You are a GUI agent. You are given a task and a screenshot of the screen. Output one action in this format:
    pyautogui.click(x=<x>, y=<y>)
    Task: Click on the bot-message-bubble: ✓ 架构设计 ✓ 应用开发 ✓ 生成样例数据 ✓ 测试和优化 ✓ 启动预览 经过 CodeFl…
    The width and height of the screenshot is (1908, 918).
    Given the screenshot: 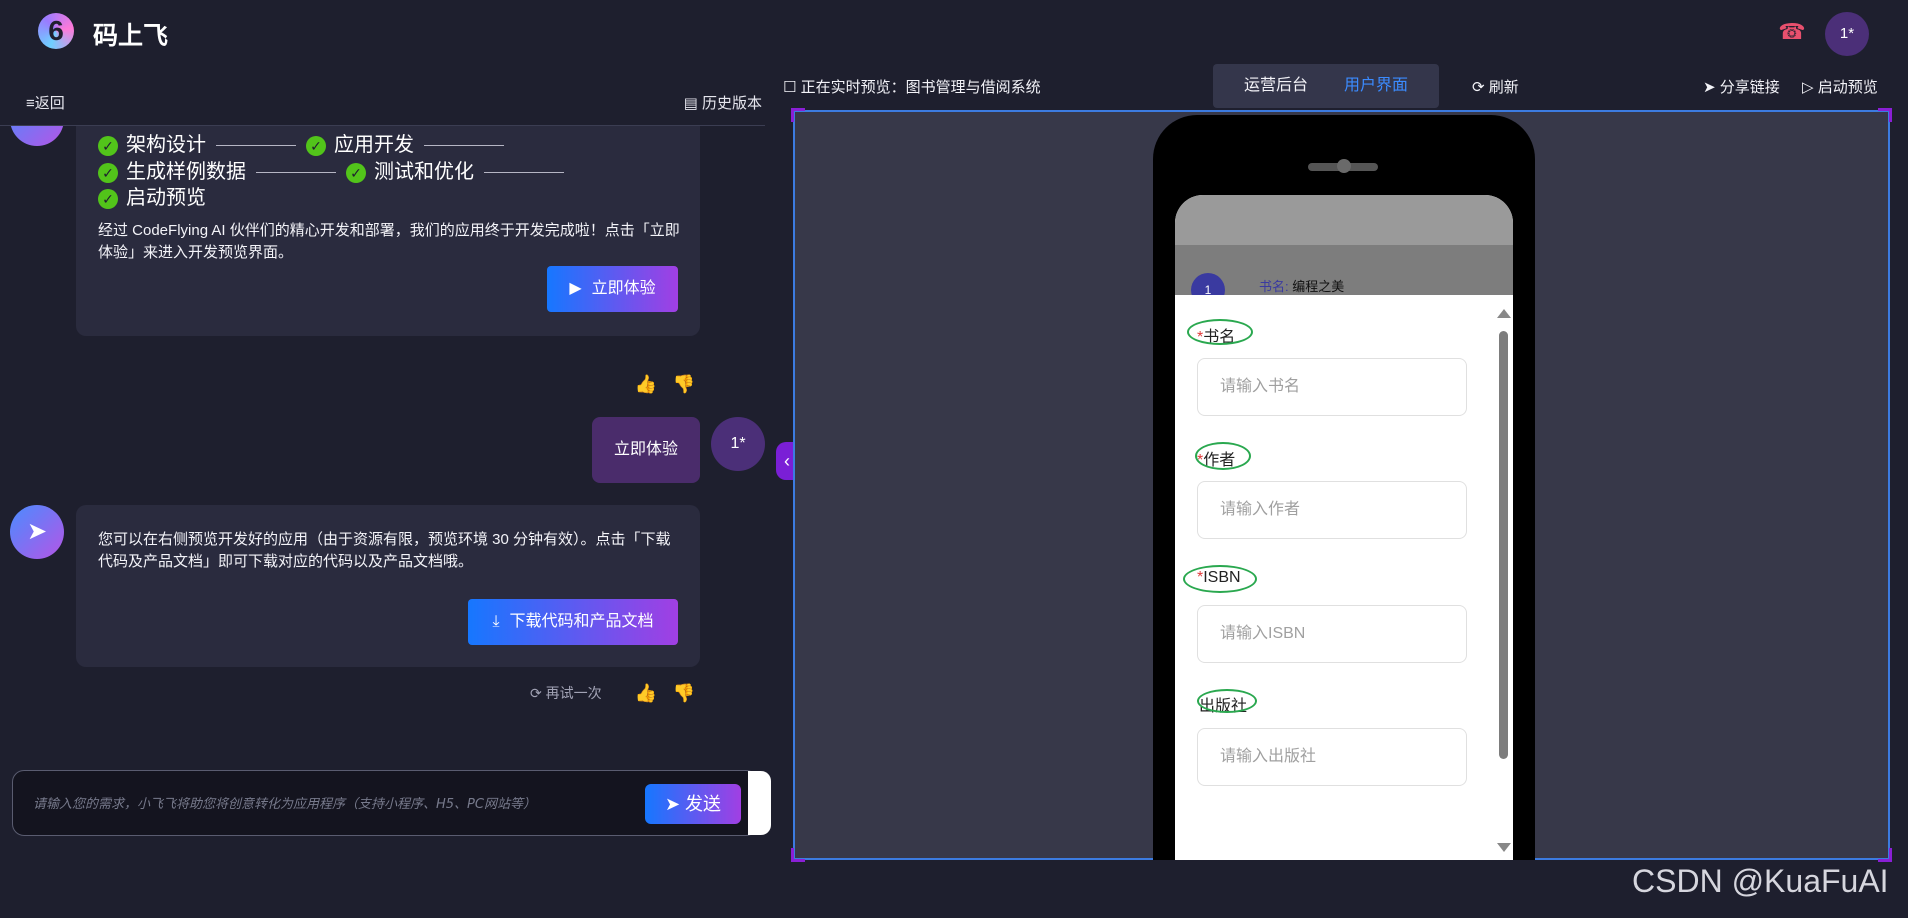 What is the action you would take?
    pyautogui.click(x=388, y=231)
    